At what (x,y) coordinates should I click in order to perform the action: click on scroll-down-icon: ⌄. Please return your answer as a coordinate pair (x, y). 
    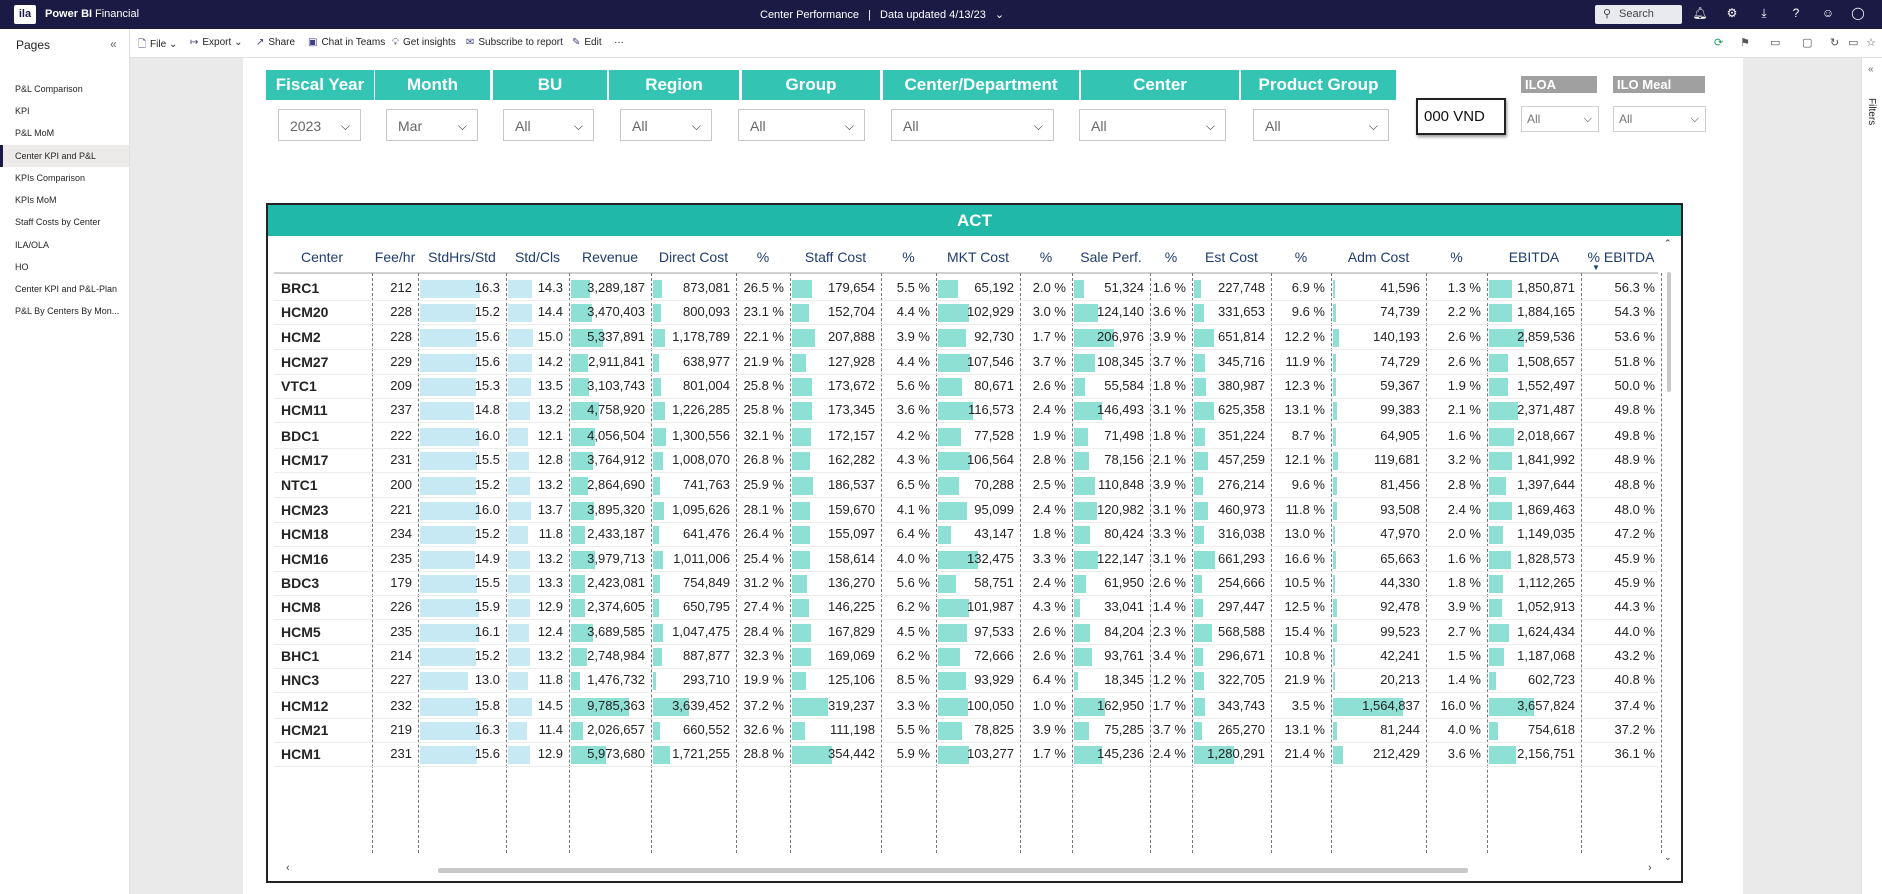
    Looking at the image, I should click on (1668, 857).